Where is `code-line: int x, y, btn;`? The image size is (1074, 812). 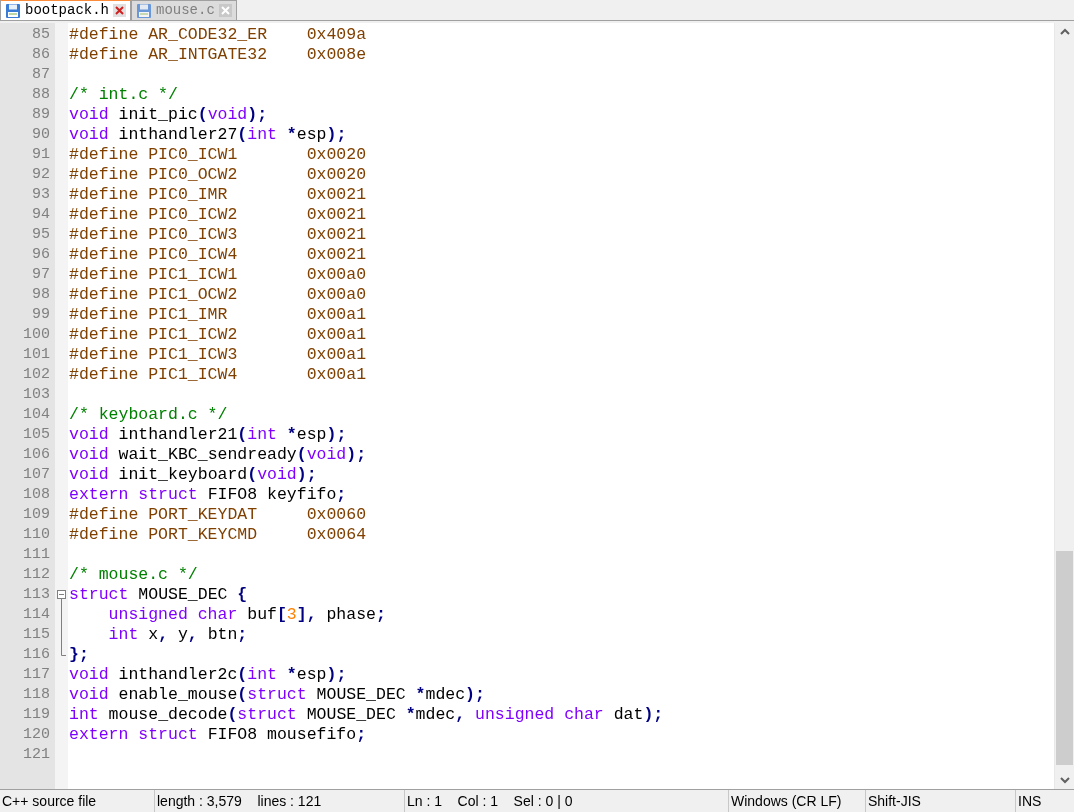
code-line: int x, y, btn; is located at coordinates (177, 635).